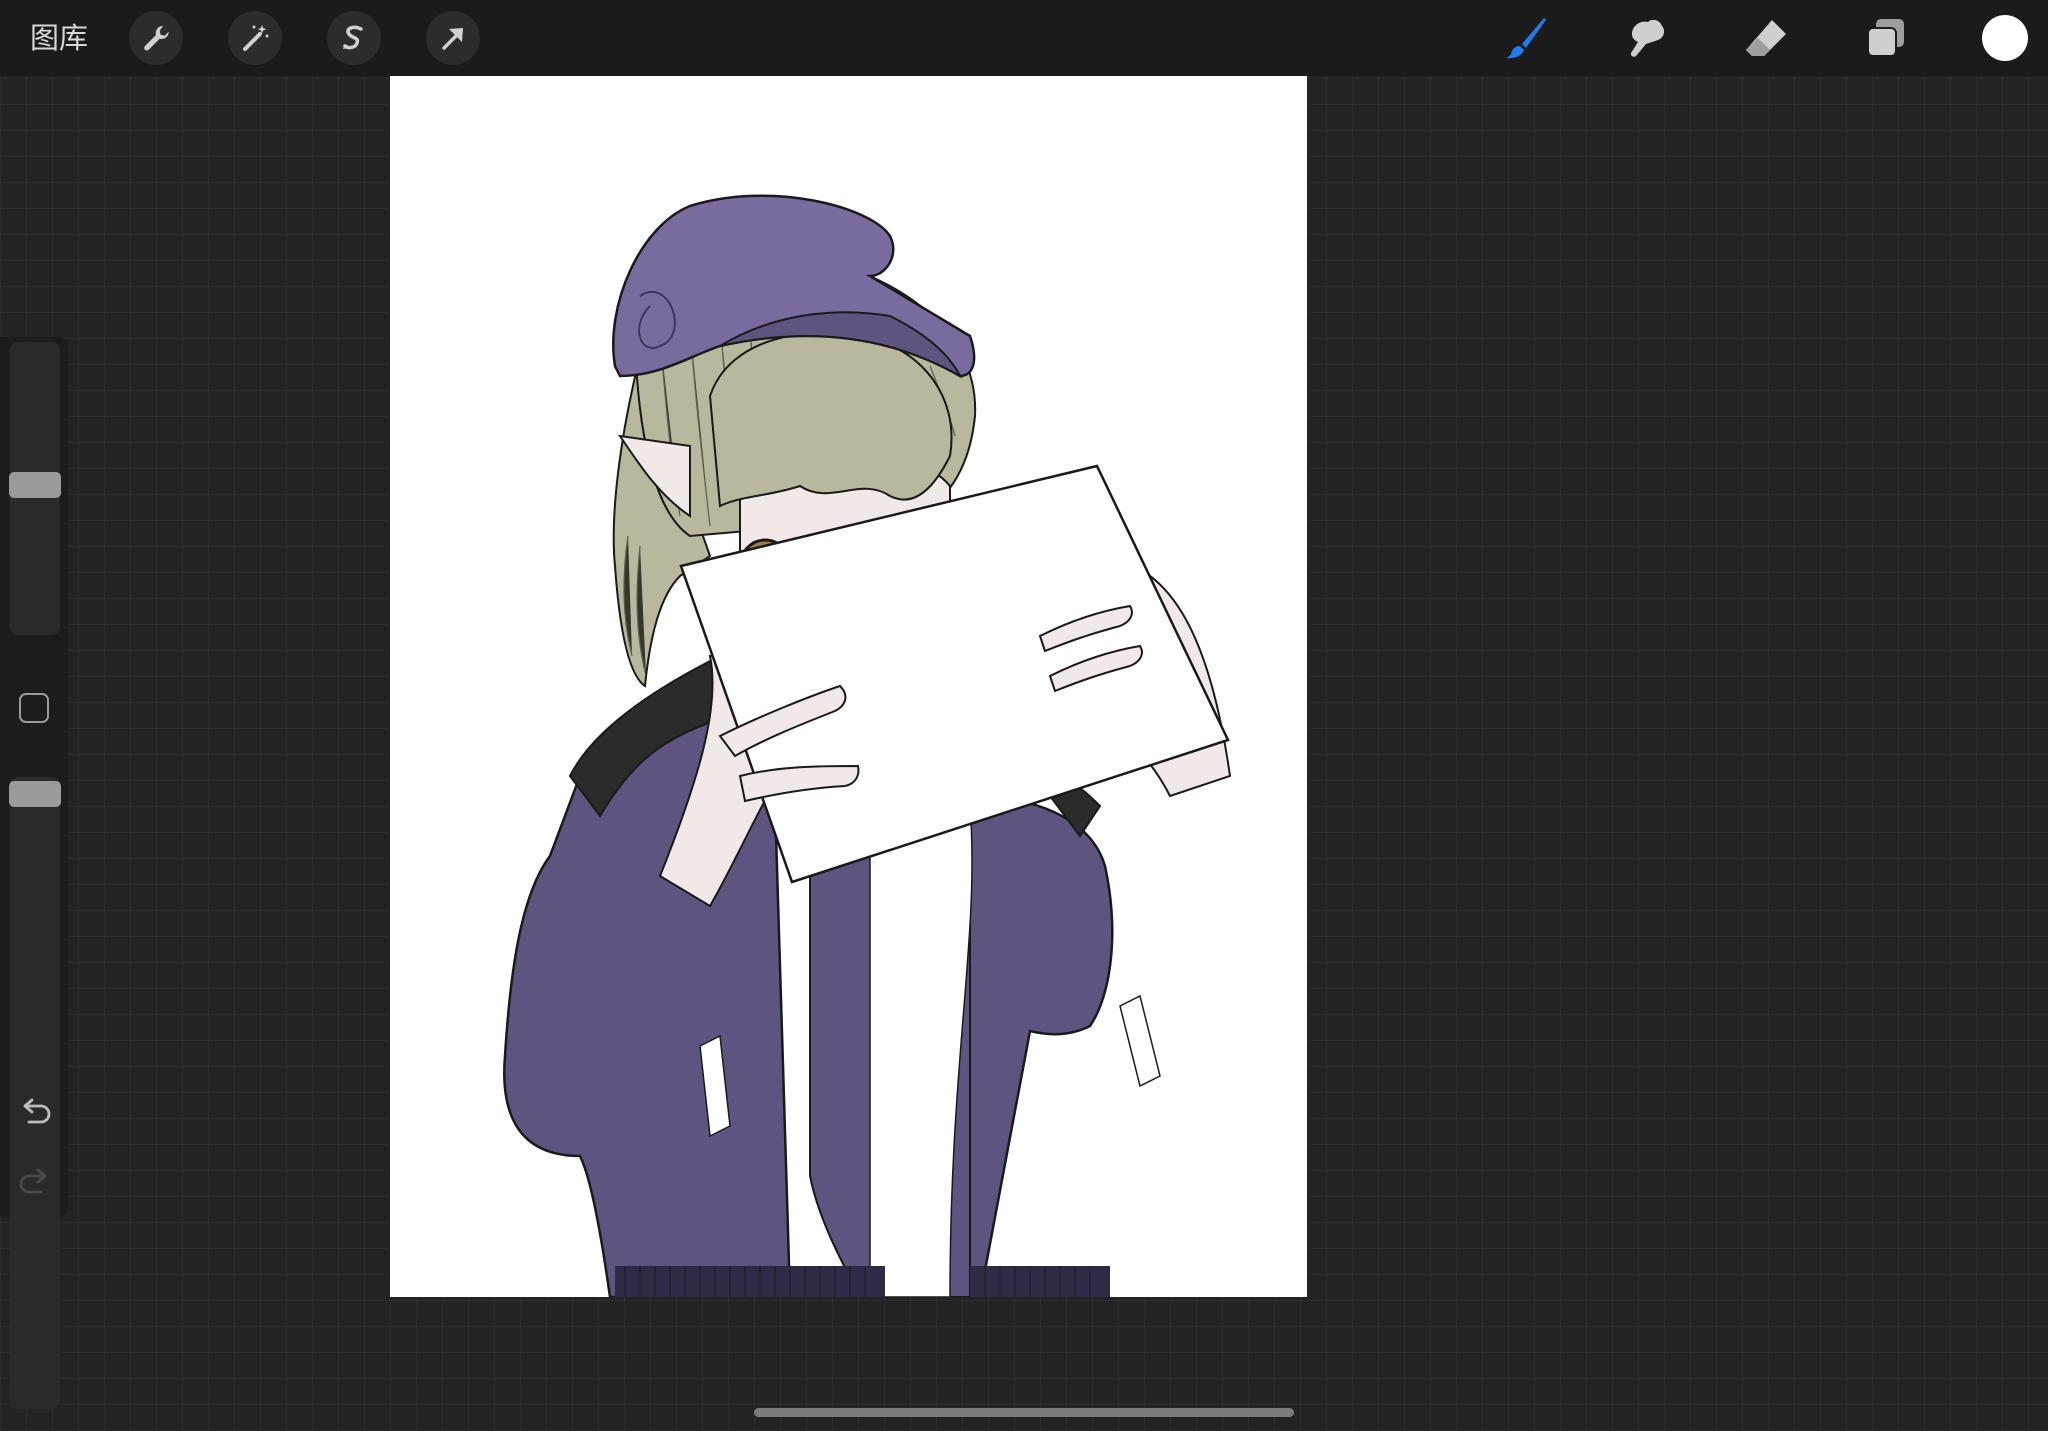 This screenshot has width=2048, height=1431. What do you see at coordinates (2005, 38) in the screenshot?
I see `color-picker-button` at bounding box center [2005, 38].